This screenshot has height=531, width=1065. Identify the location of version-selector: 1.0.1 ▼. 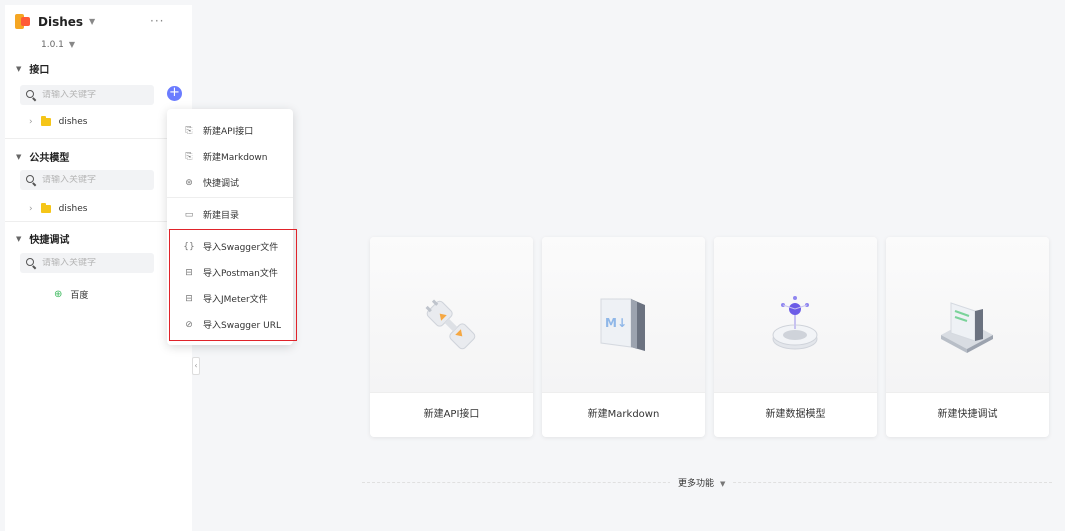
(58, 45).